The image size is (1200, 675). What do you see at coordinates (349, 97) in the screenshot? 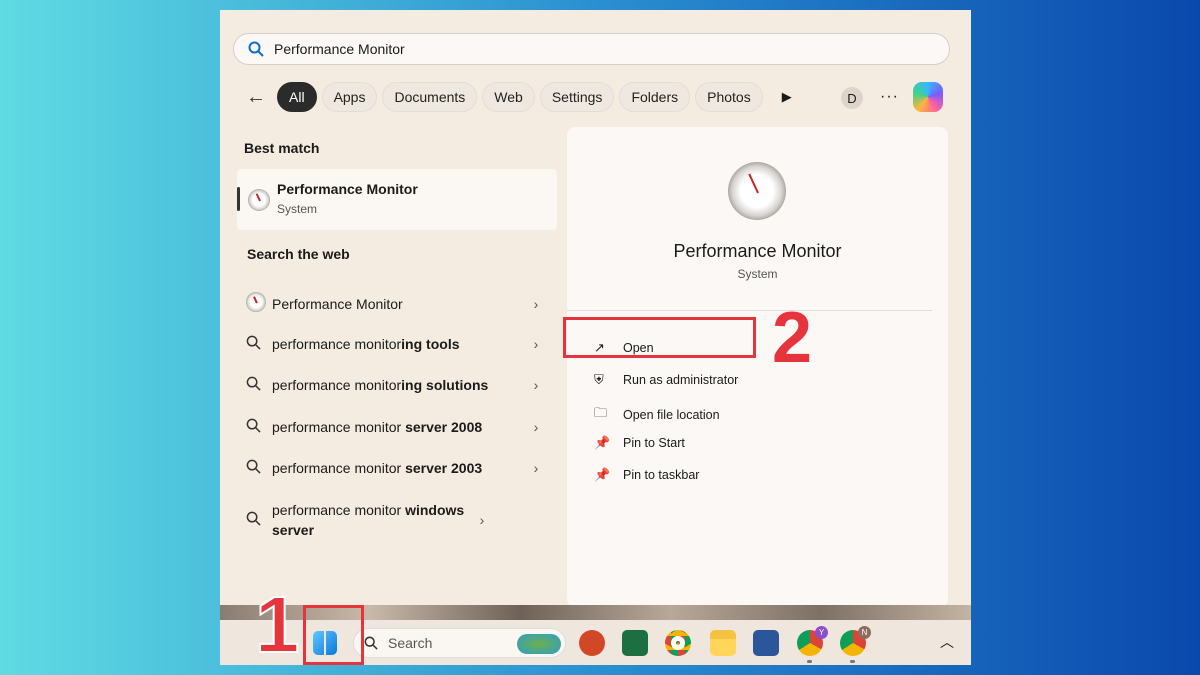
I see `filter-apps: Apps` at bounding box center [349, 97].